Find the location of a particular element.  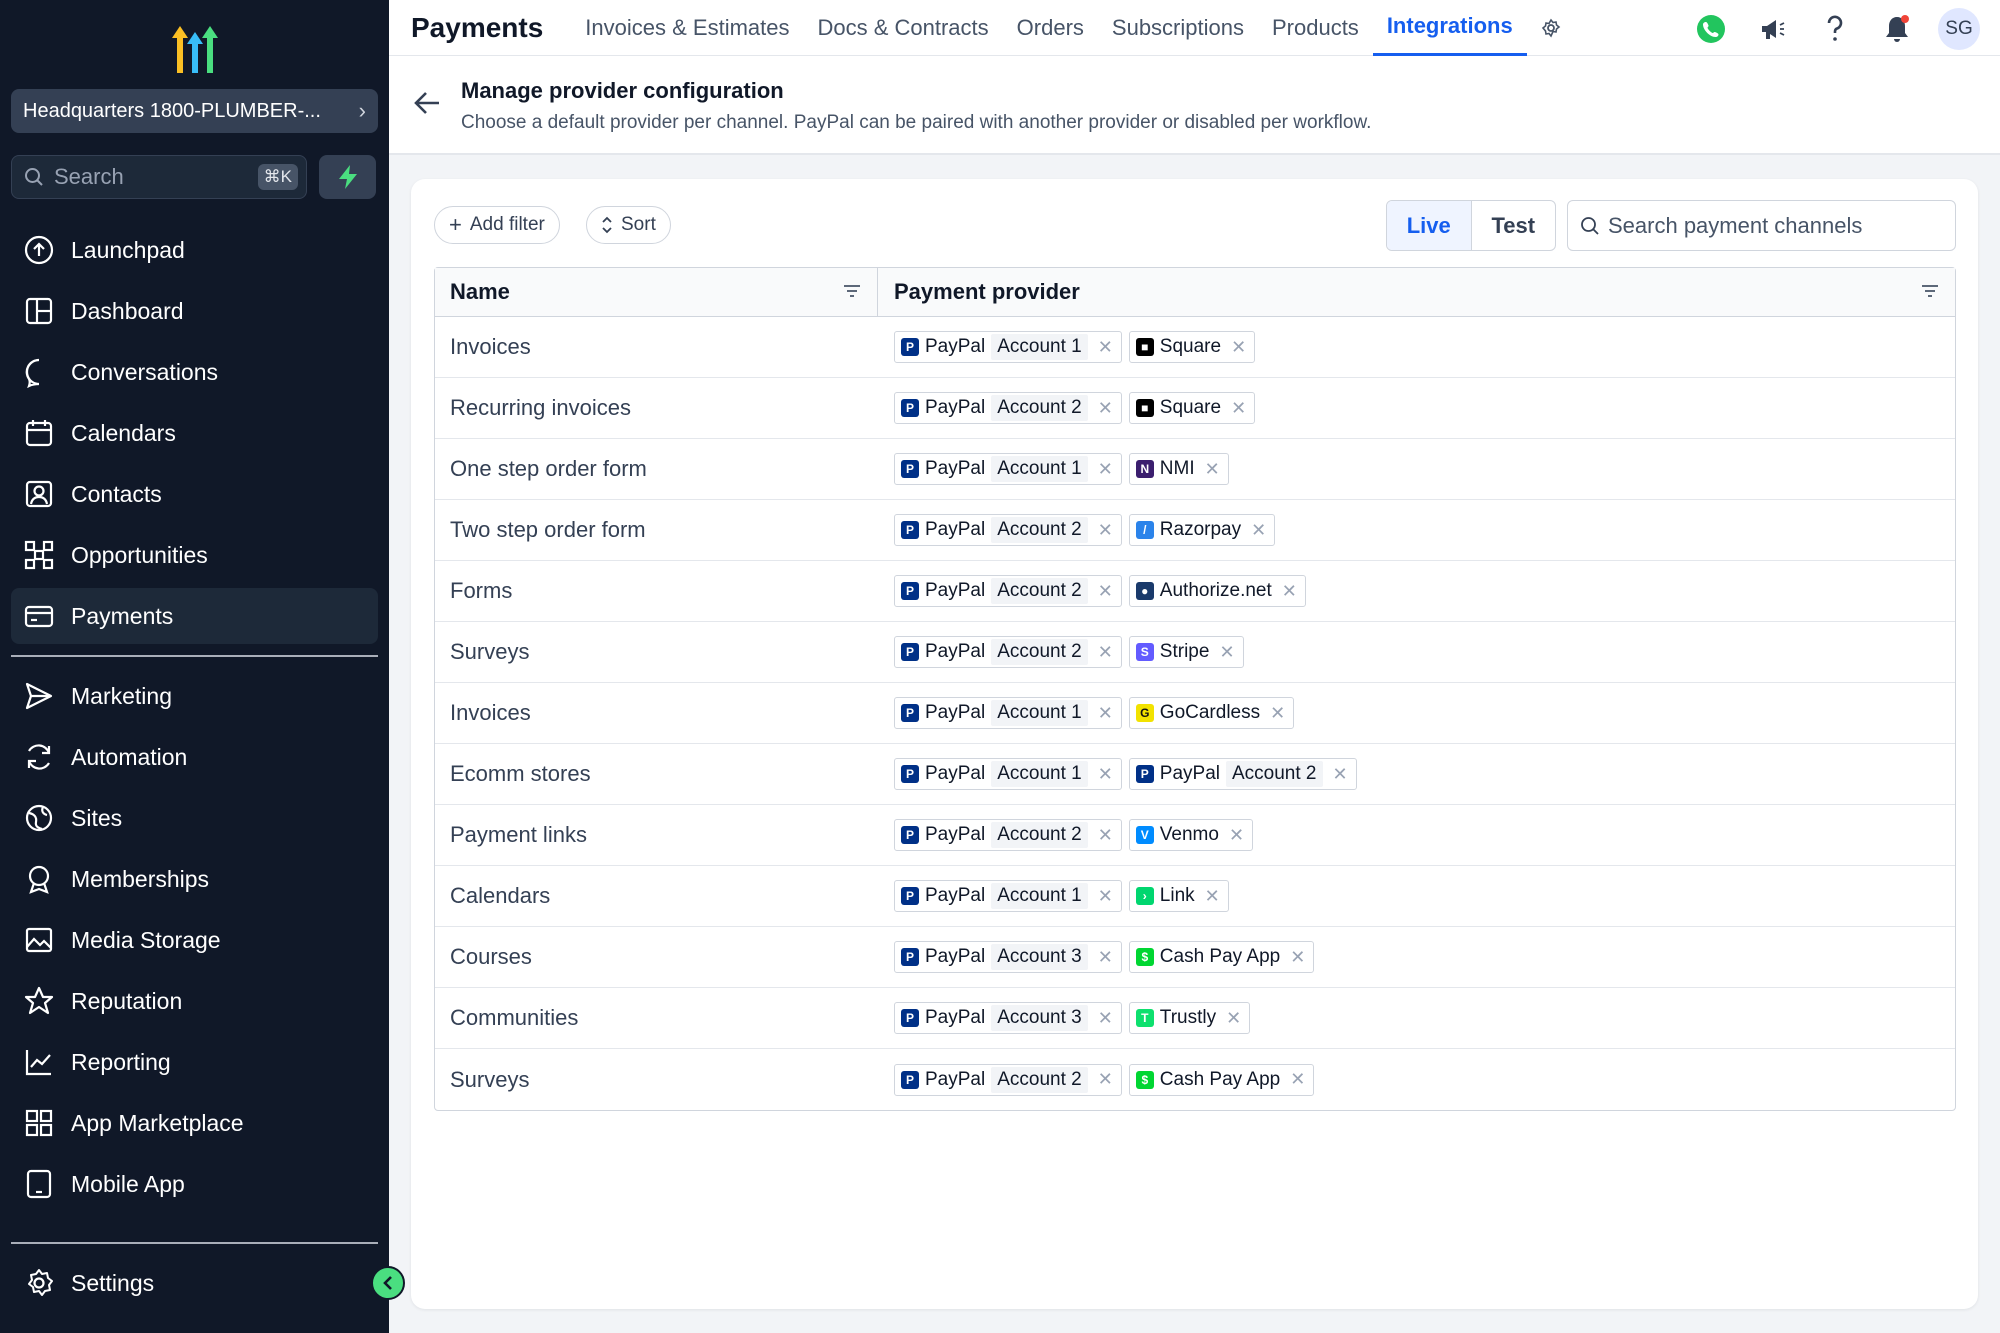

provider-chip-secondary: S Stripe ✕ is located at coordinates (1186, 652).